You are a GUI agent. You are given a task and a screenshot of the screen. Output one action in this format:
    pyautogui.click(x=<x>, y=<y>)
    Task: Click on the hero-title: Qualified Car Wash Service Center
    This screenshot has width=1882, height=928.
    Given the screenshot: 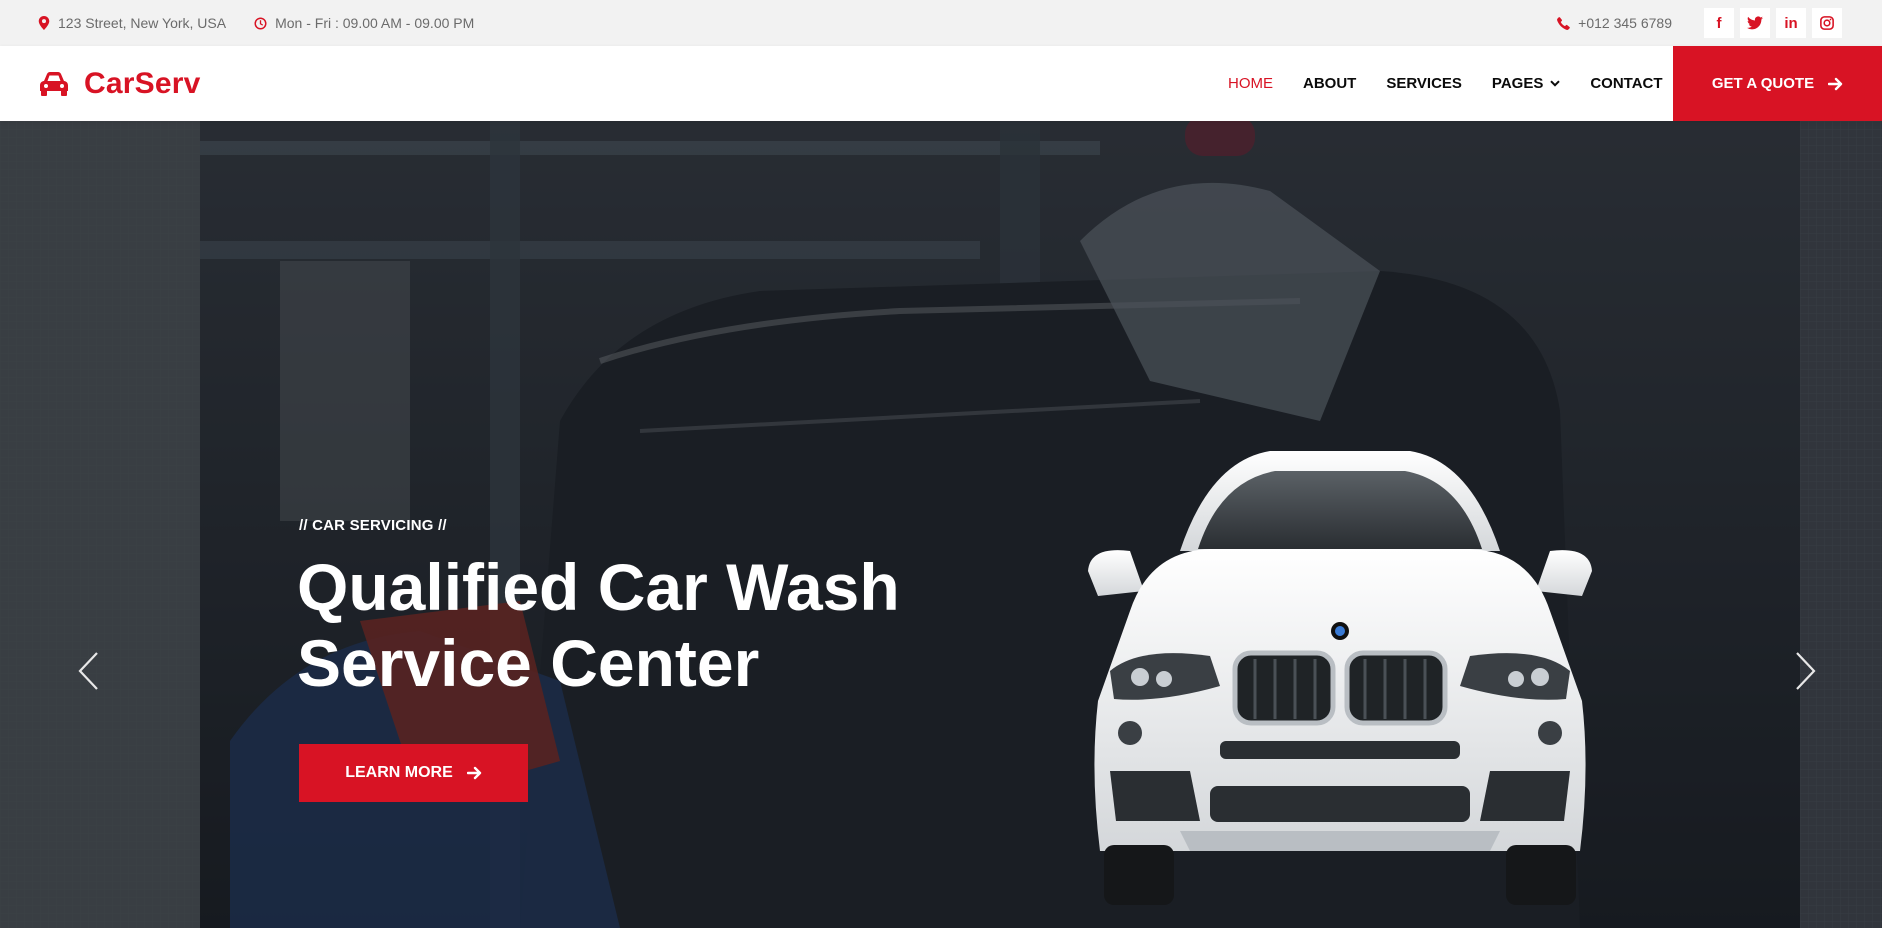 What is the action you would take?
    pyautogui.click(x=598, y=625)
    